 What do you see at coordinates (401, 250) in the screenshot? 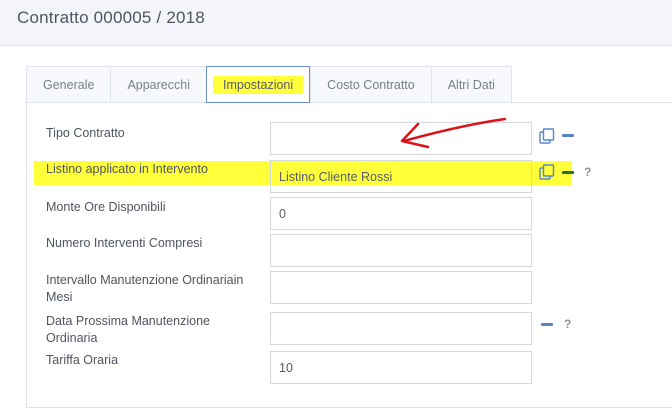
I see `numero-interventi-field` at bounding box center [401, 250].